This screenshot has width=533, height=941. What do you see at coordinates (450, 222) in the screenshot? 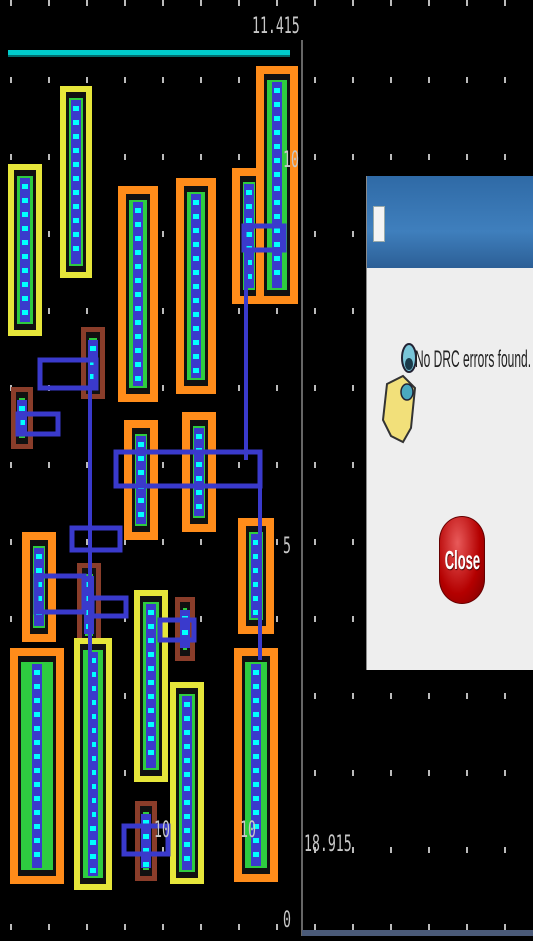
I see `dialog-titlebar` at bounding box center [450, 222].